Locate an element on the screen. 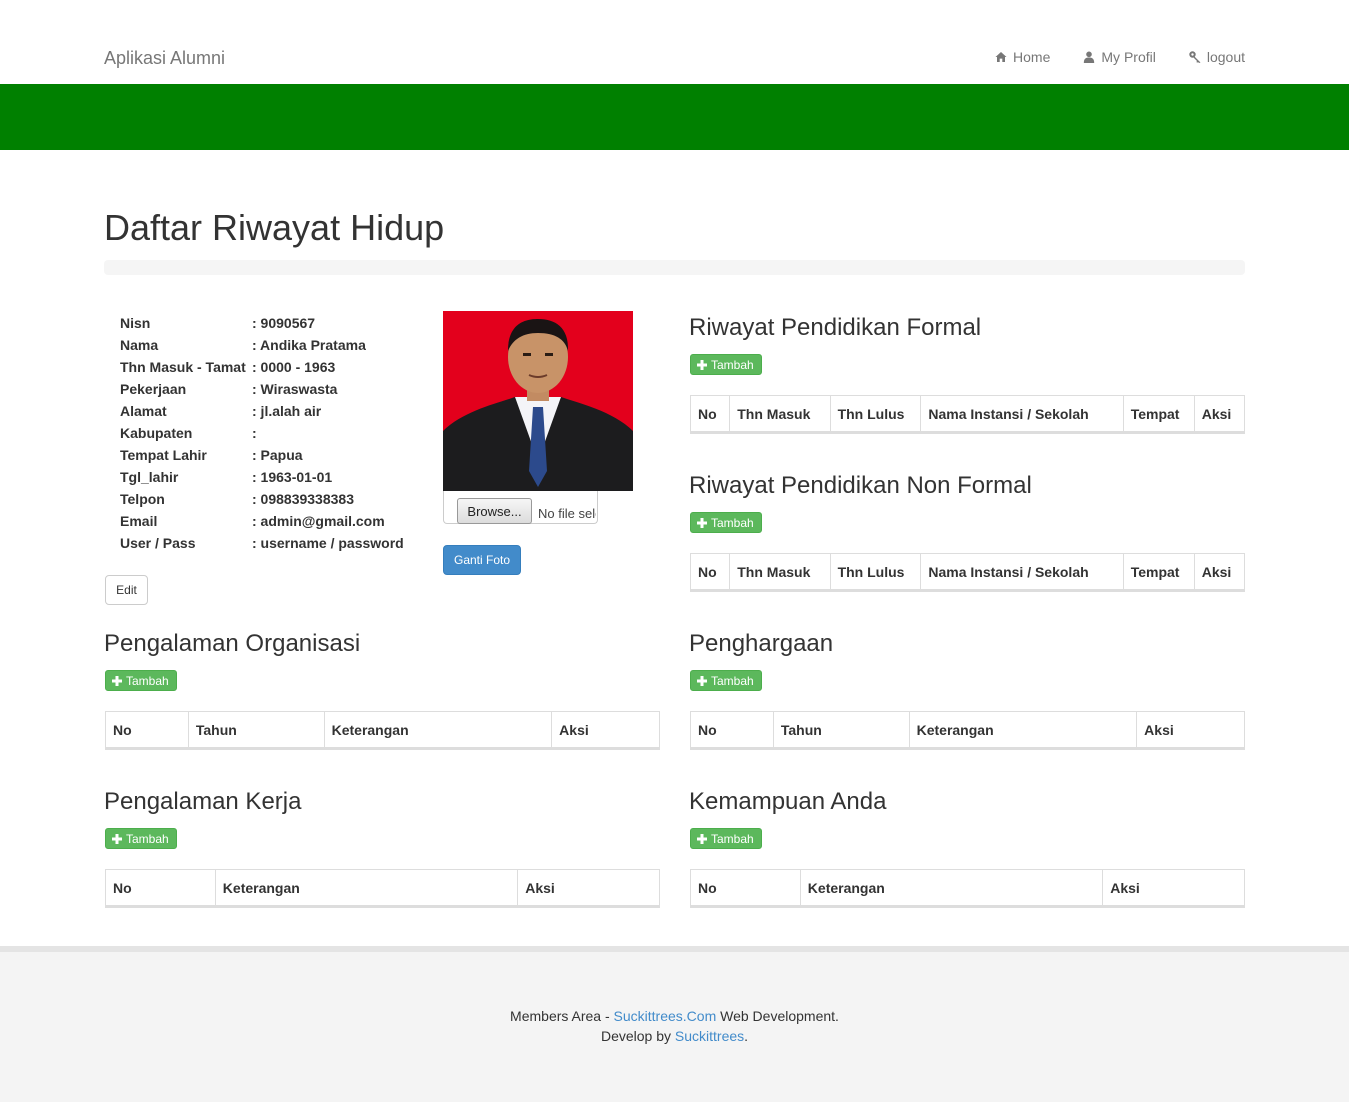 The height and width of the screenshot is (1102, 1349). title-divider is located at coordinates (674, 267).